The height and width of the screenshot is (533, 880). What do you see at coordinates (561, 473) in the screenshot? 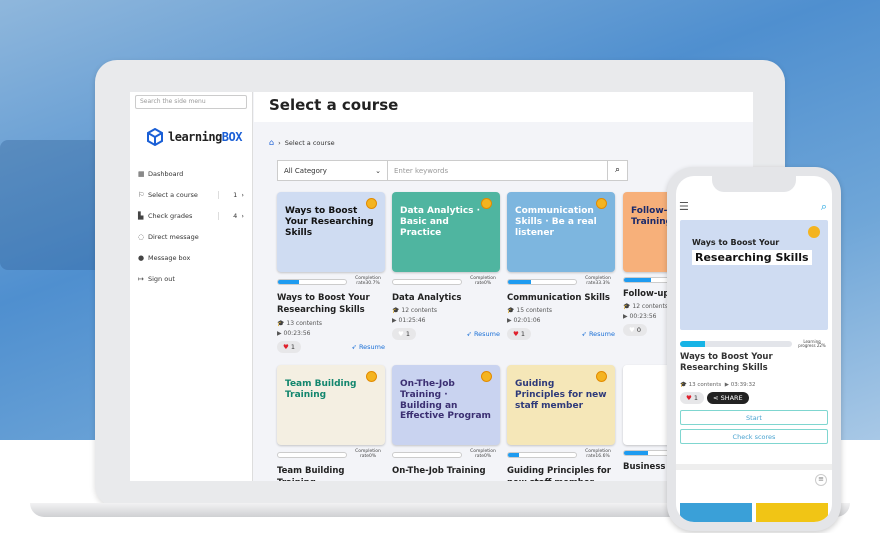
I see `course-title: Guiding Principles for new staff member` at bounding box center [561, 473].